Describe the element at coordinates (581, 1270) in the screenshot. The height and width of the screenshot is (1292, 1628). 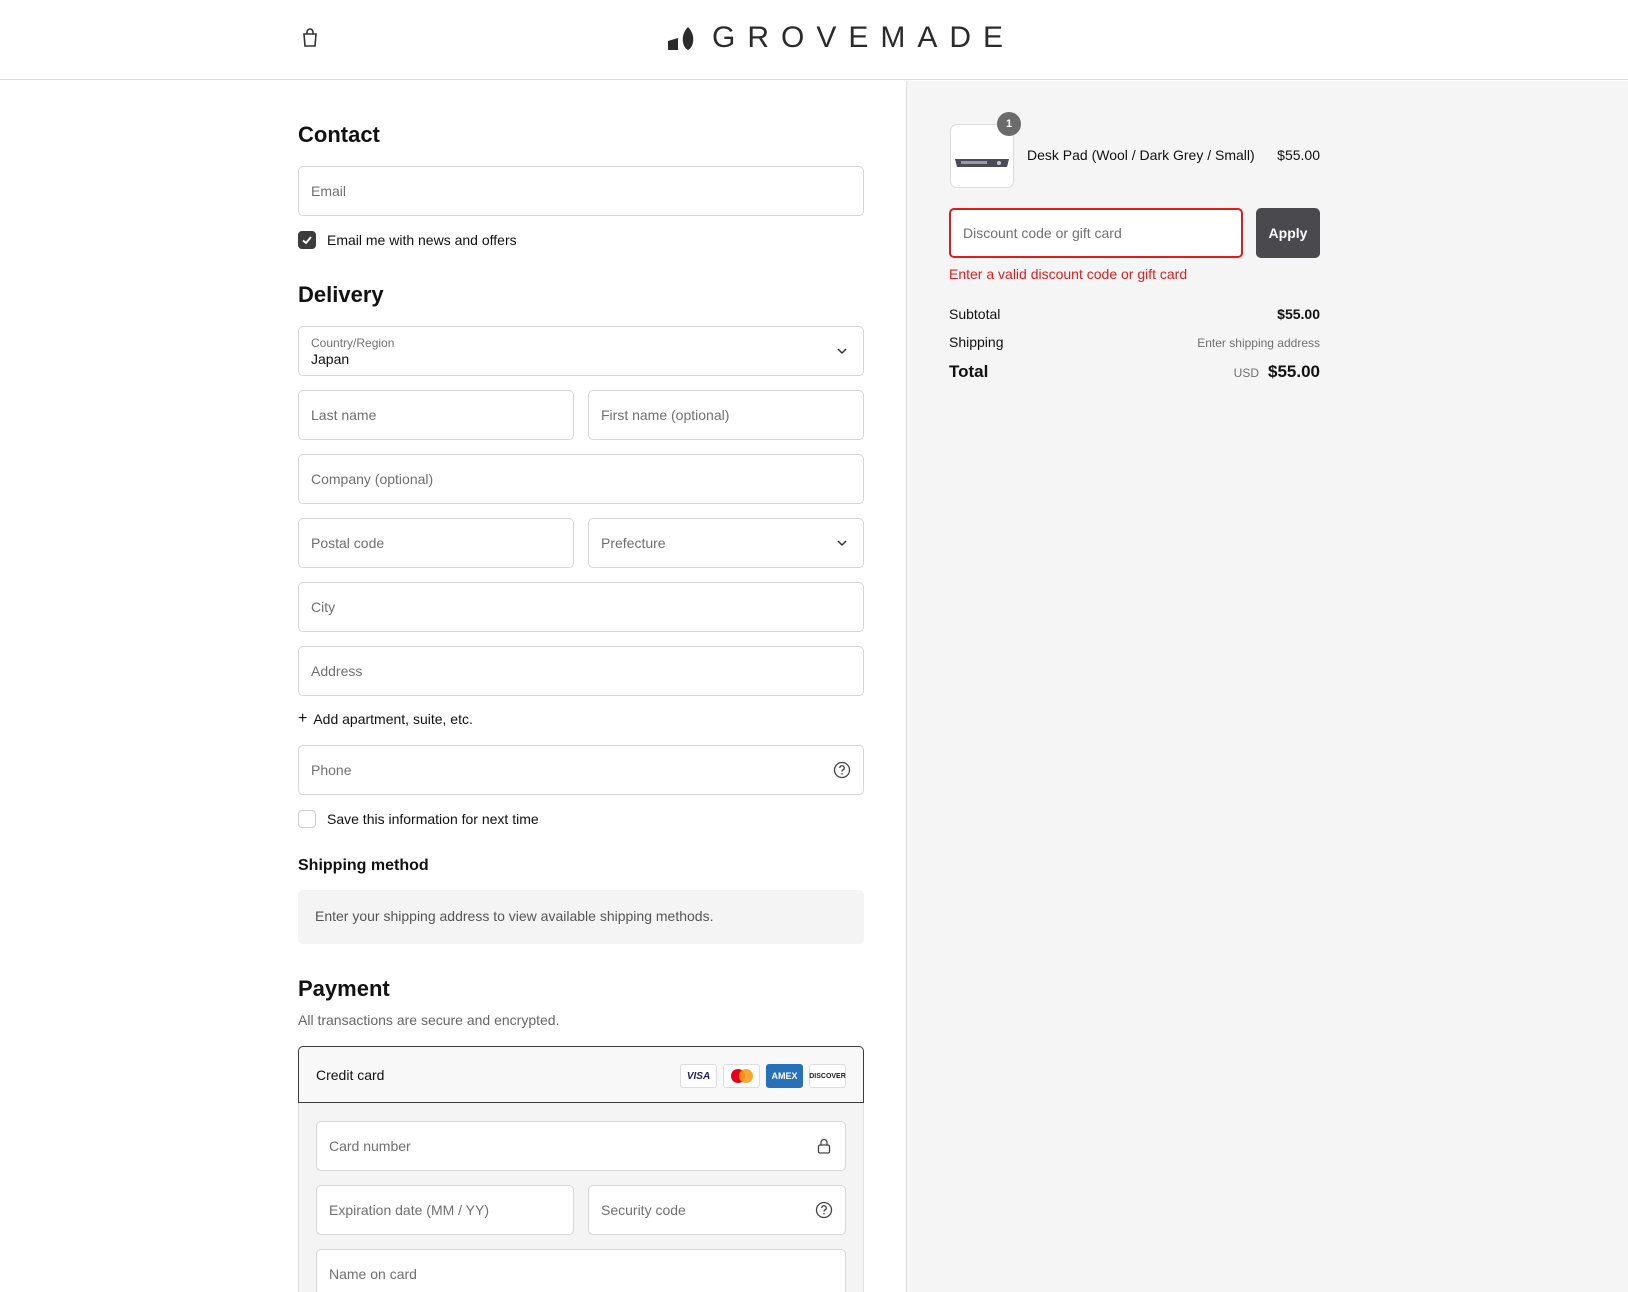
I see `name-on-card-field: Name on card` at that location.